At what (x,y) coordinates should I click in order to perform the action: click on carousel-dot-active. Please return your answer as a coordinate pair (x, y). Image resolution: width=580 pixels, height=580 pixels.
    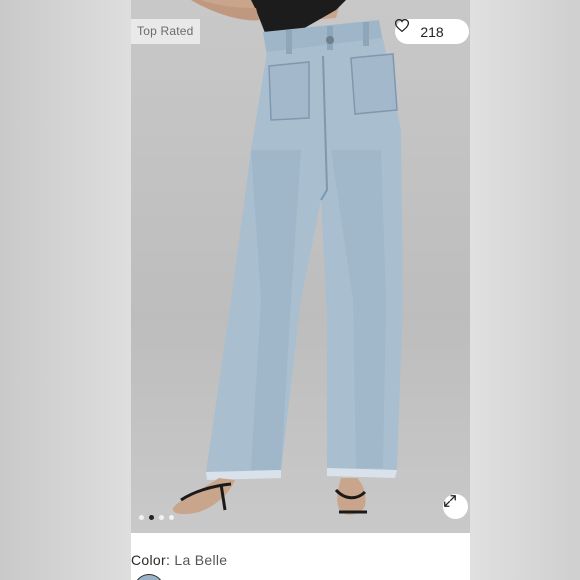
    Looking at the image, I should click on (151, 517).